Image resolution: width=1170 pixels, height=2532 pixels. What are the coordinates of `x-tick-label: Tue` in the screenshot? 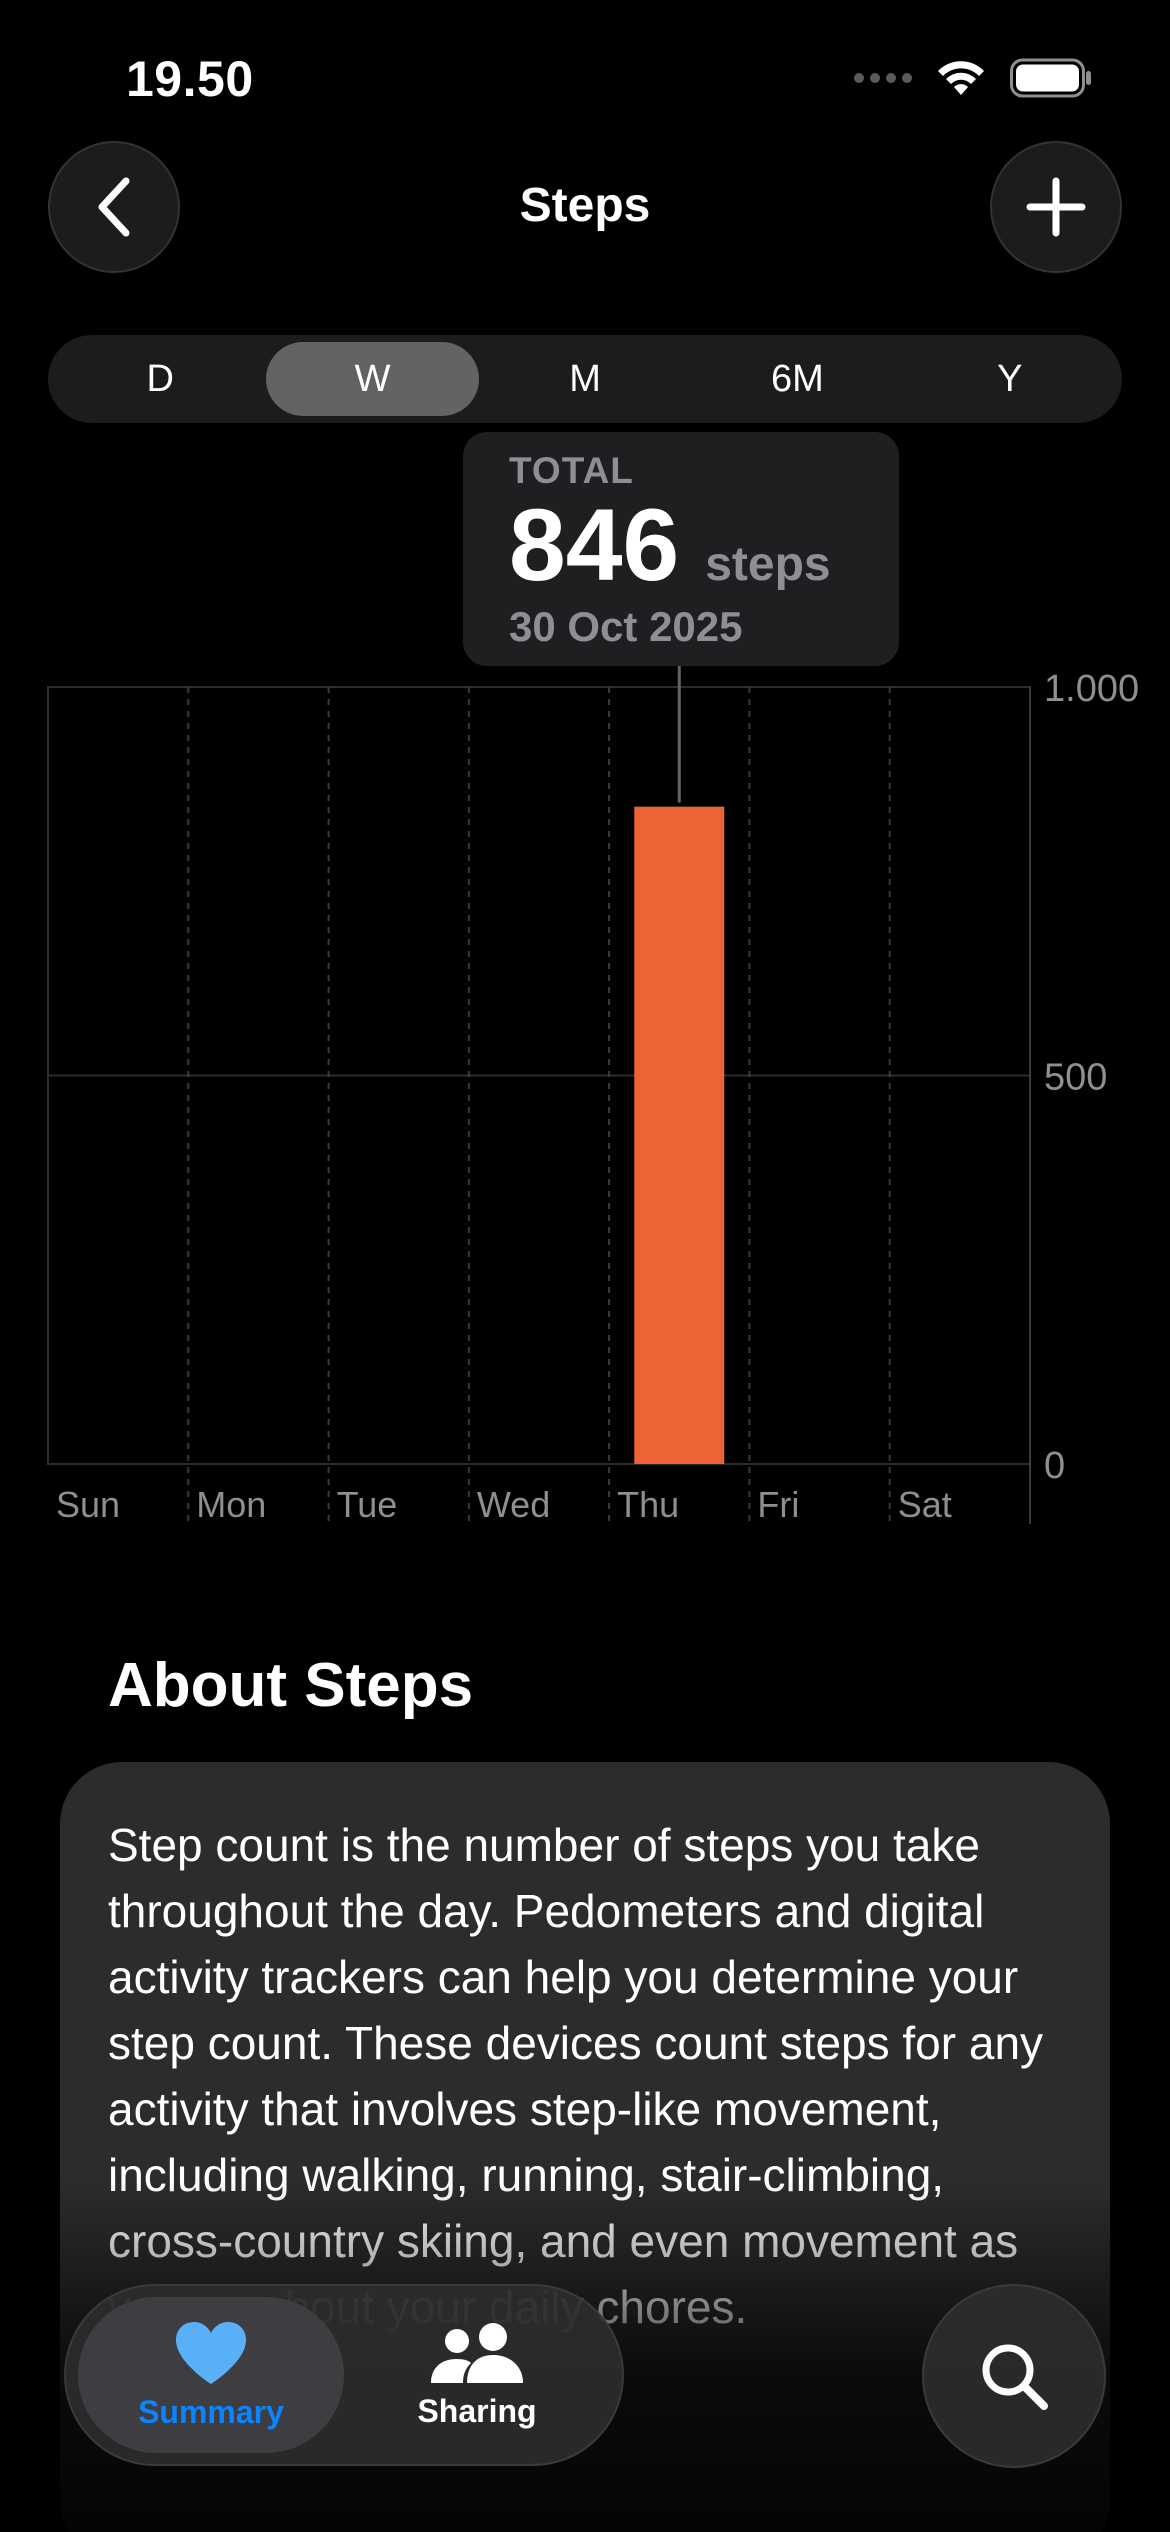 It's located at (367, 1504).